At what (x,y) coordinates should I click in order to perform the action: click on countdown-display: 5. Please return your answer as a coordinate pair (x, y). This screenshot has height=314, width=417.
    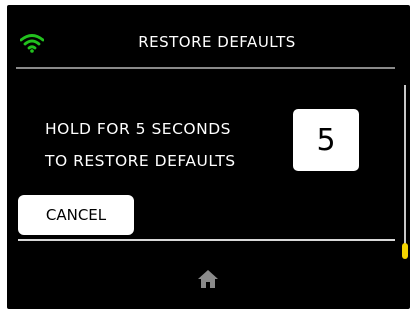
    Looking at the image, I should click on (326, 140).